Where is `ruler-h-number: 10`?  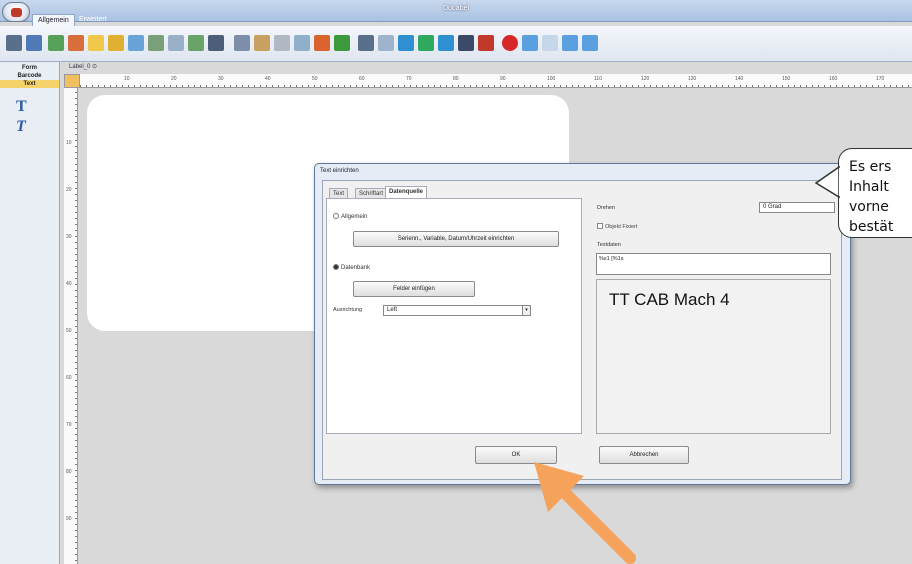
ruler-h-number: 10 is located at coordinates (127, 79).